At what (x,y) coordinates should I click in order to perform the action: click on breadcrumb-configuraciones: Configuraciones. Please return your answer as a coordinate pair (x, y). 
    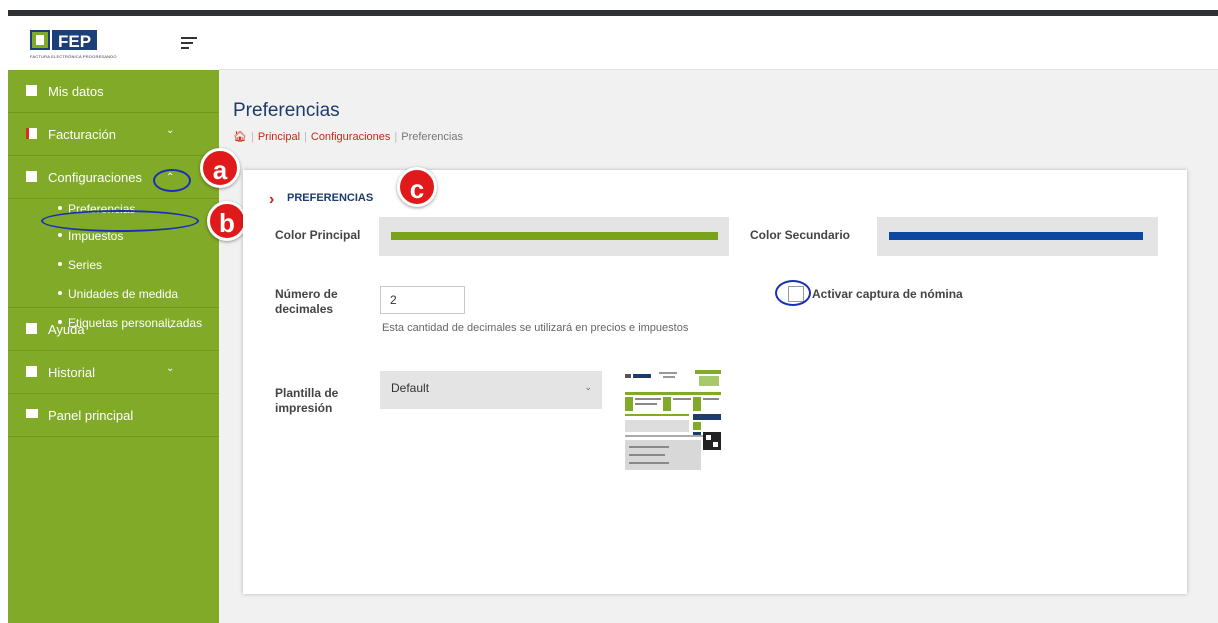
    Looking at the image, I should click on (351, 137).